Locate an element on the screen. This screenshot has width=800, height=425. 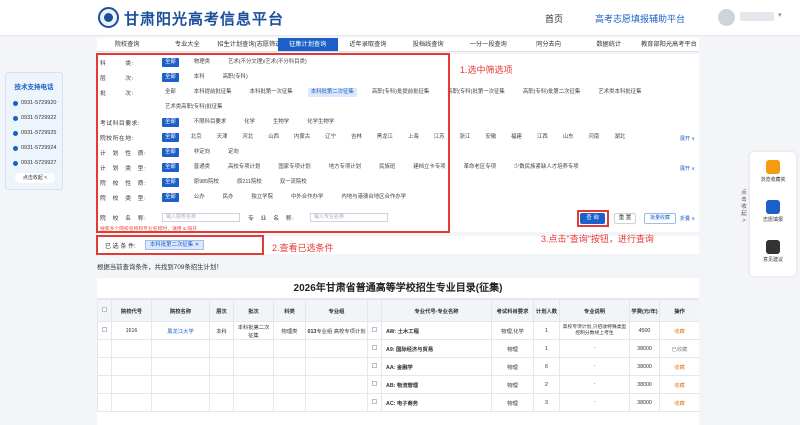
filter-option: 民族班 is located at coordinates (387, 167).